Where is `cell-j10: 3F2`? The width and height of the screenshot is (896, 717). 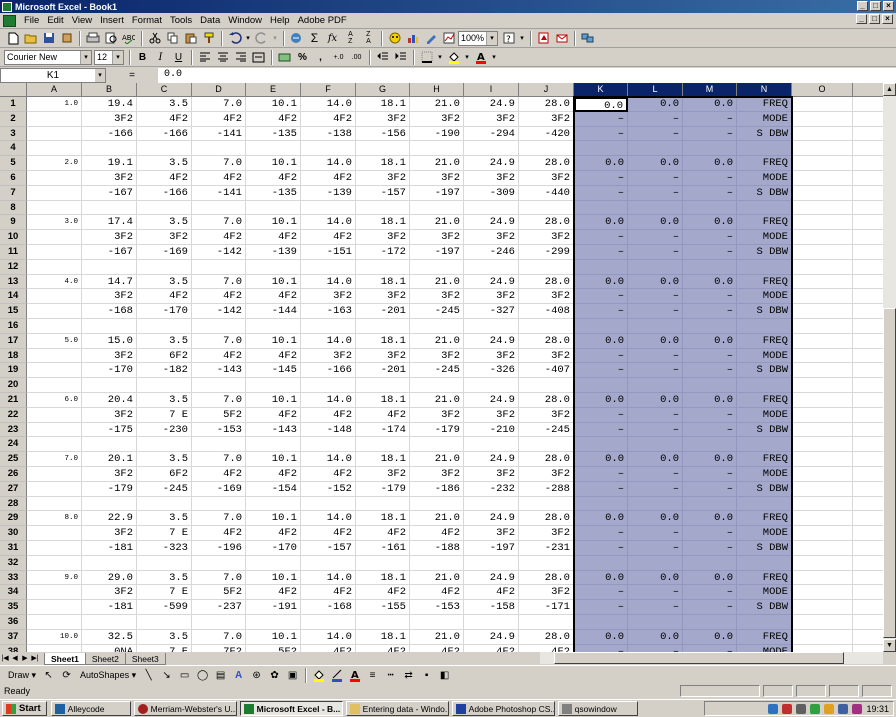 cell-j10: 3F2 is located at coordinates (546, 237).